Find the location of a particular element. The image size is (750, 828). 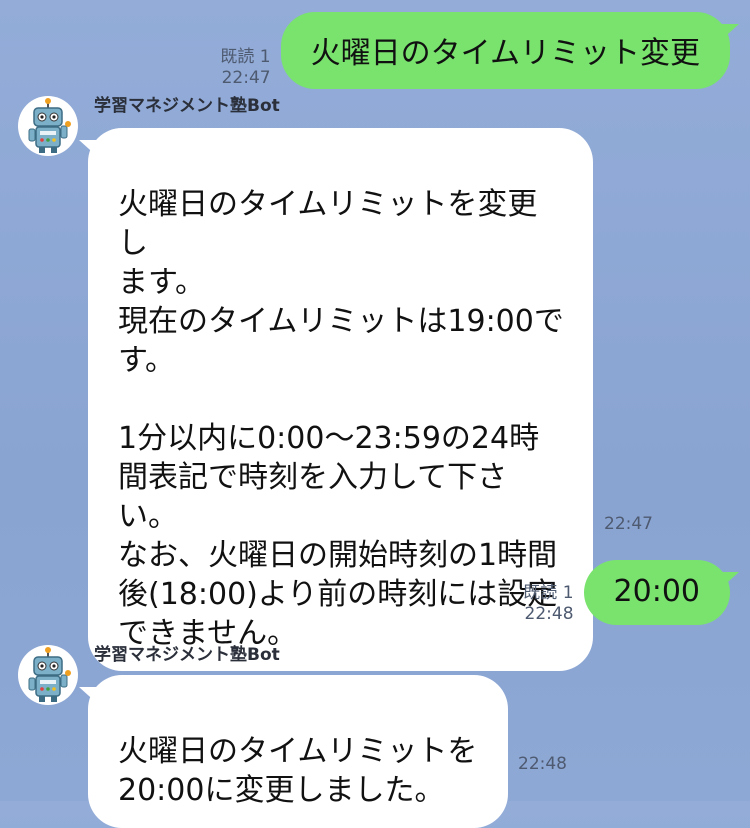

outgoing-message: 既読 1 22:48 20:00 is located at coordinates (626, 592).